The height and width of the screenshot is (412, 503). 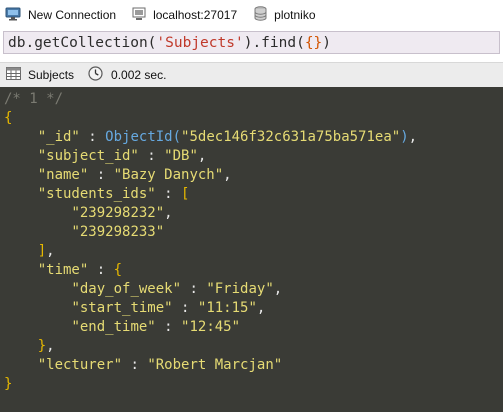 What do you see at coordinates (13, 15) in the screenshot?
I see `monitor-icon` at bounding box center [13, 15].